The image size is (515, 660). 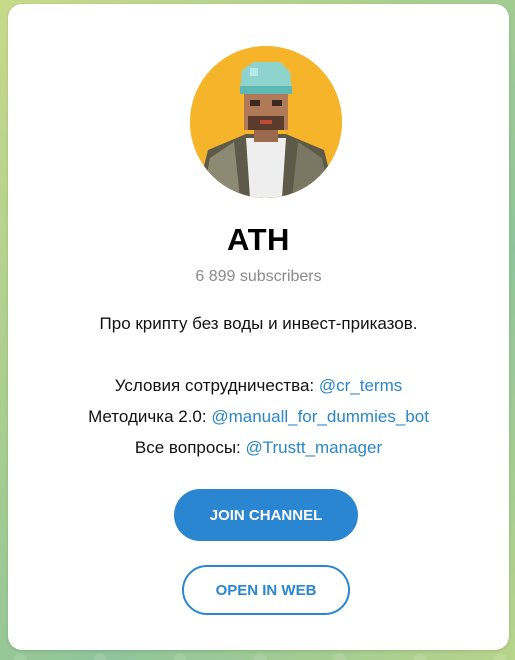 I want to click on channel-title: ATH, so click(x=258, y=239).